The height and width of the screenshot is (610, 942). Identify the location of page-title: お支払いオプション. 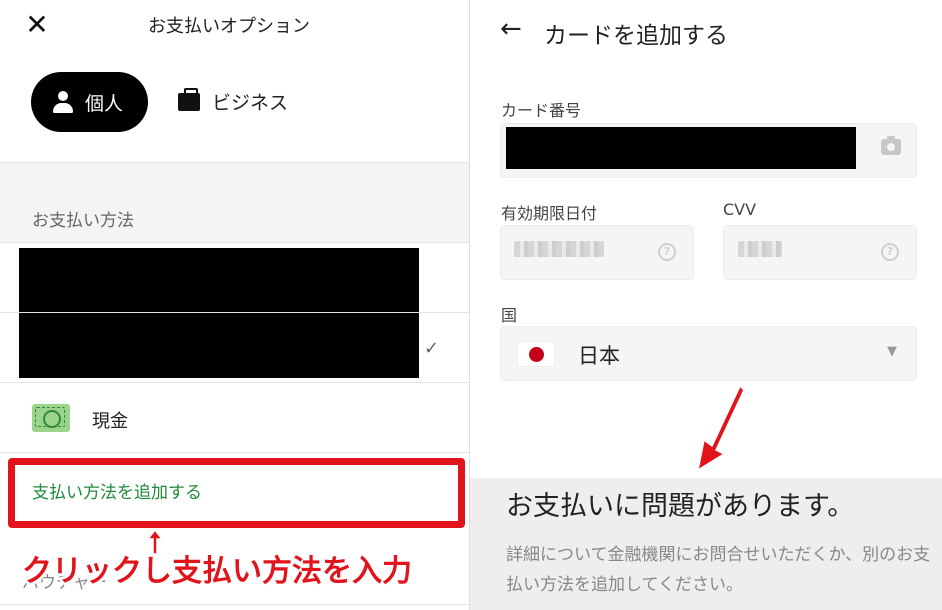
(229, 26).